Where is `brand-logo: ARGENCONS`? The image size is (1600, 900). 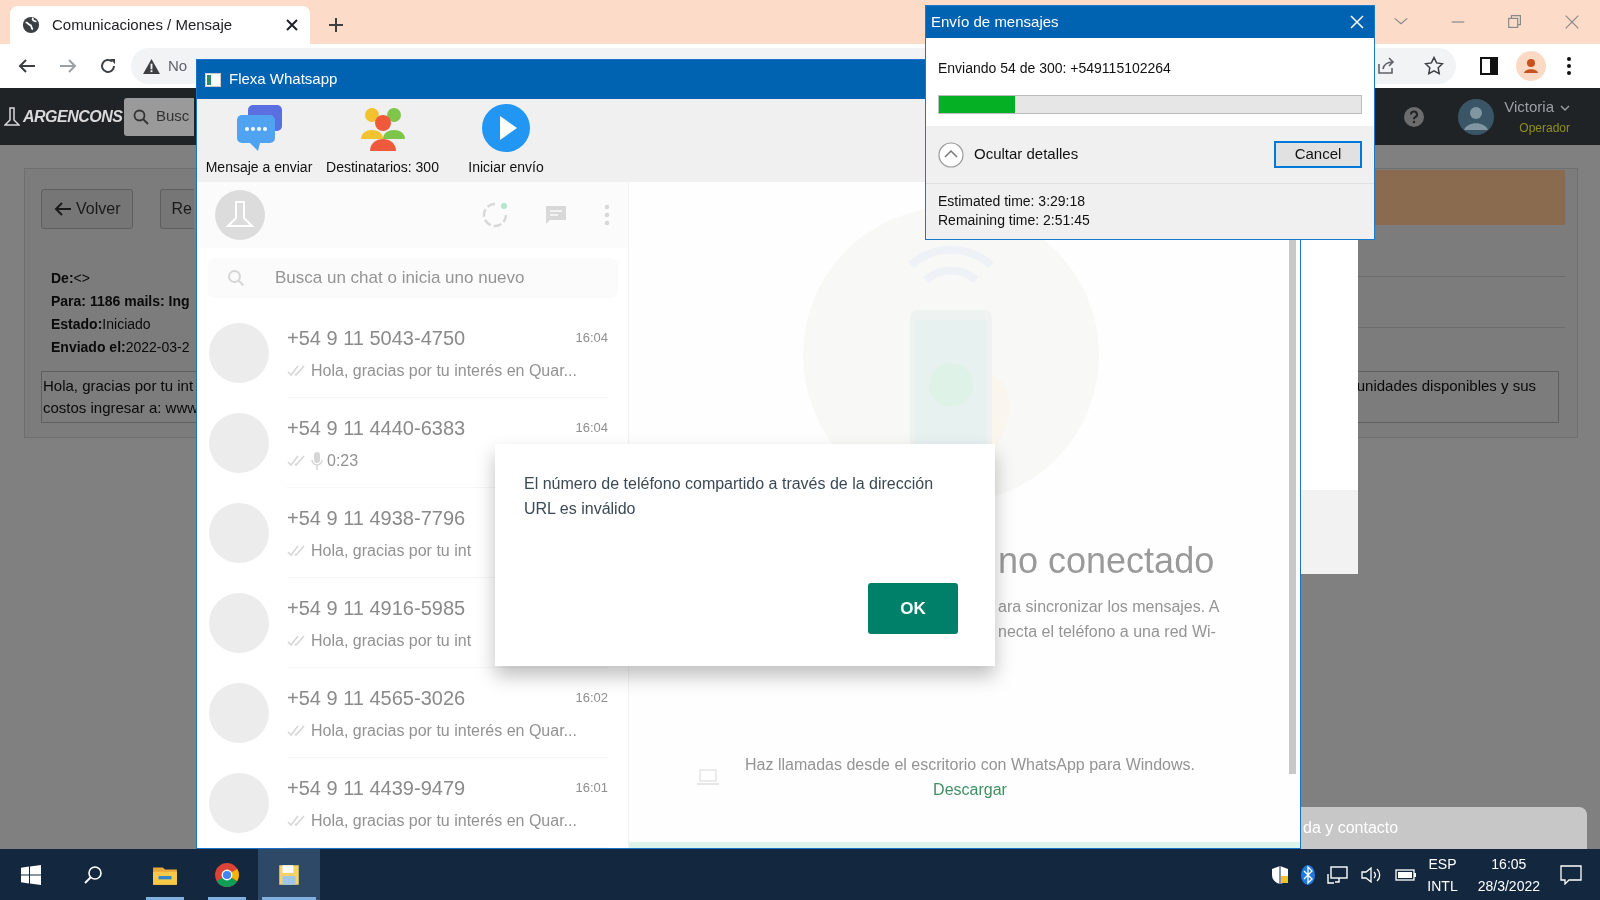
brand-logo: ARGENCONS is located at coordinates (73, 116).